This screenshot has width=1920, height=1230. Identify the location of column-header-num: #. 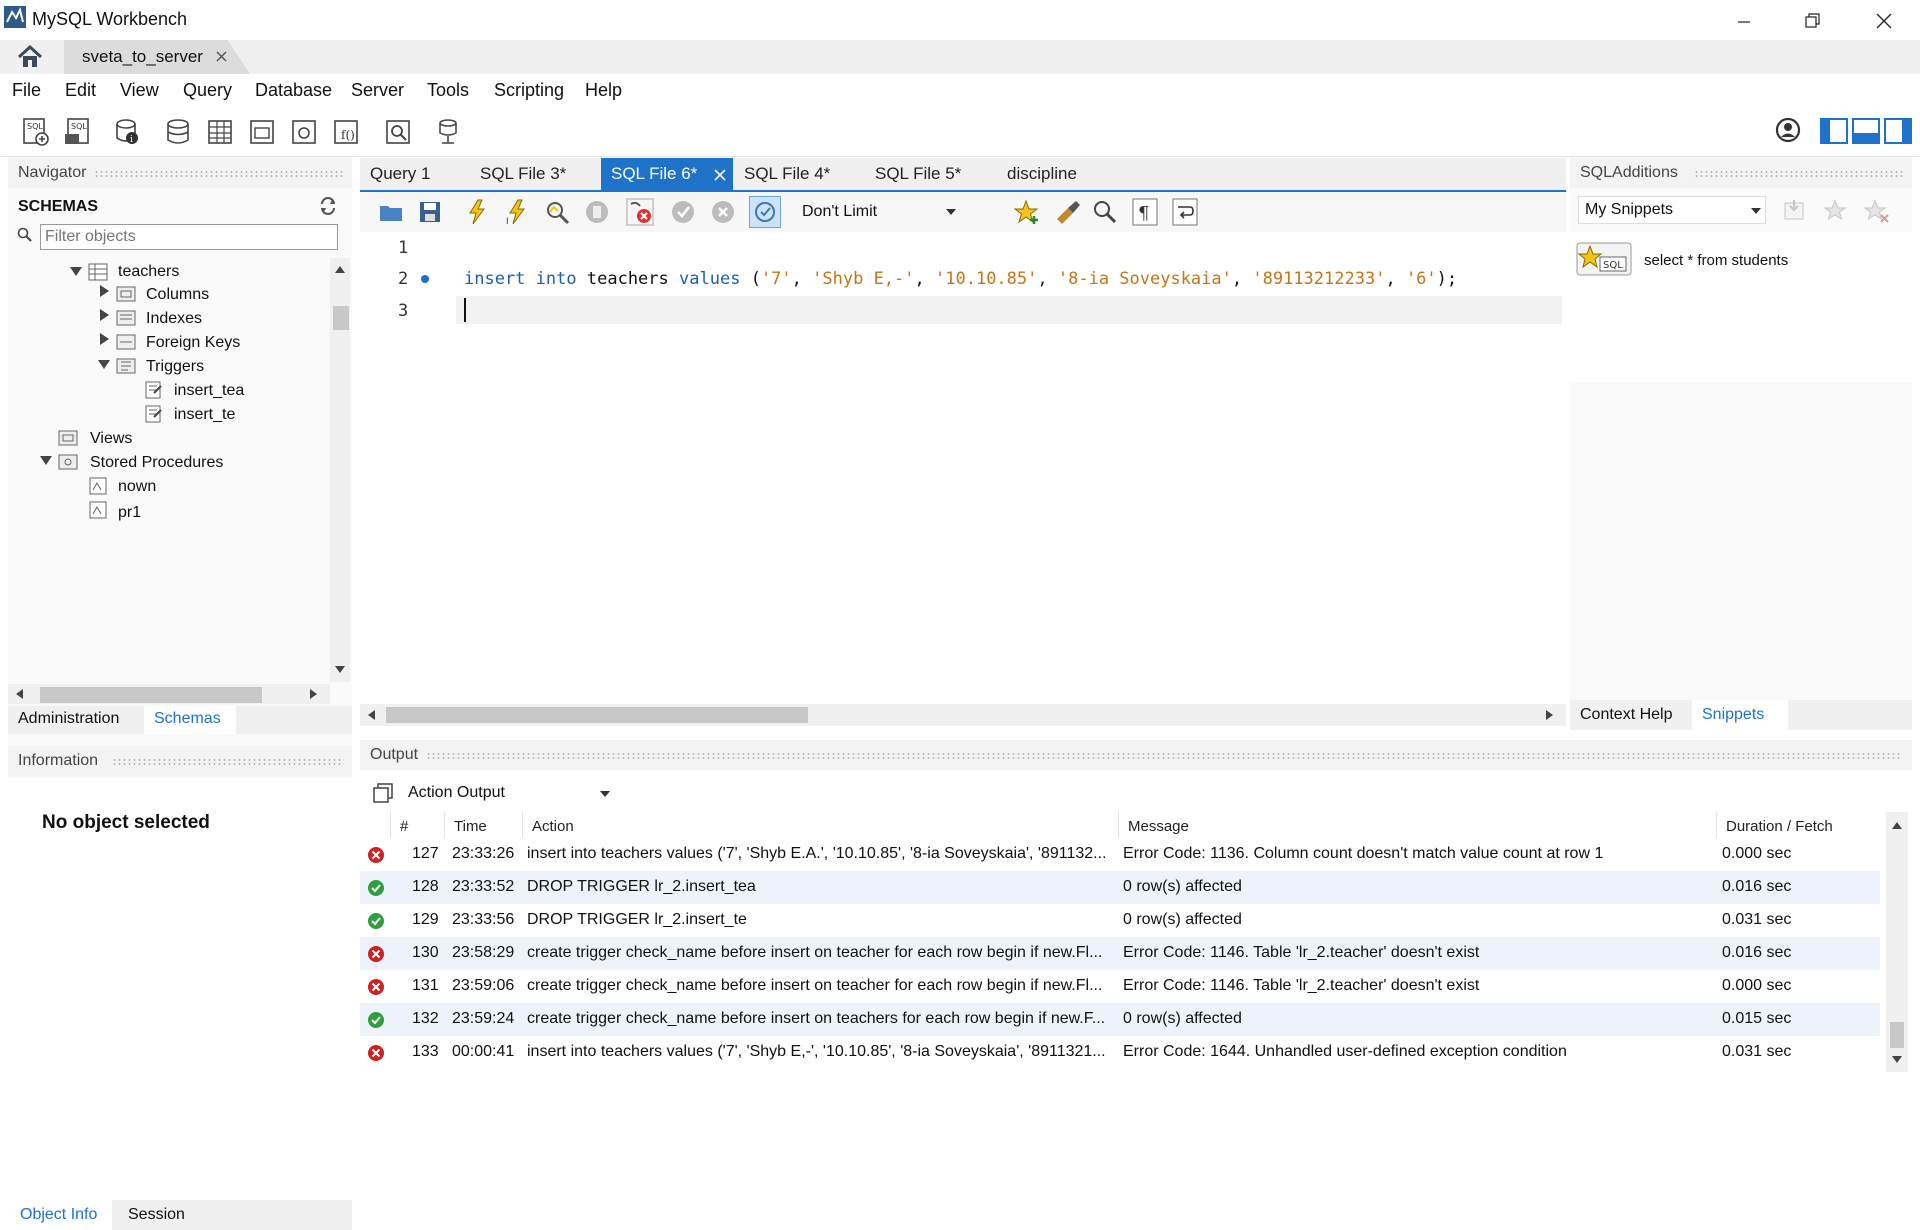
(404, 826).